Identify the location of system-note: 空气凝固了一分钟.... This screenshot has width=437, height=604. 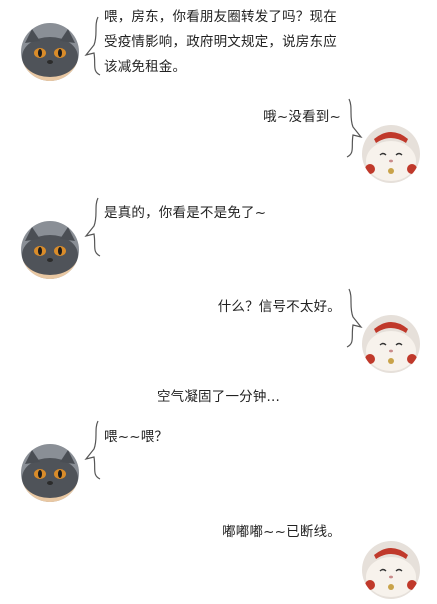
(218, 397).